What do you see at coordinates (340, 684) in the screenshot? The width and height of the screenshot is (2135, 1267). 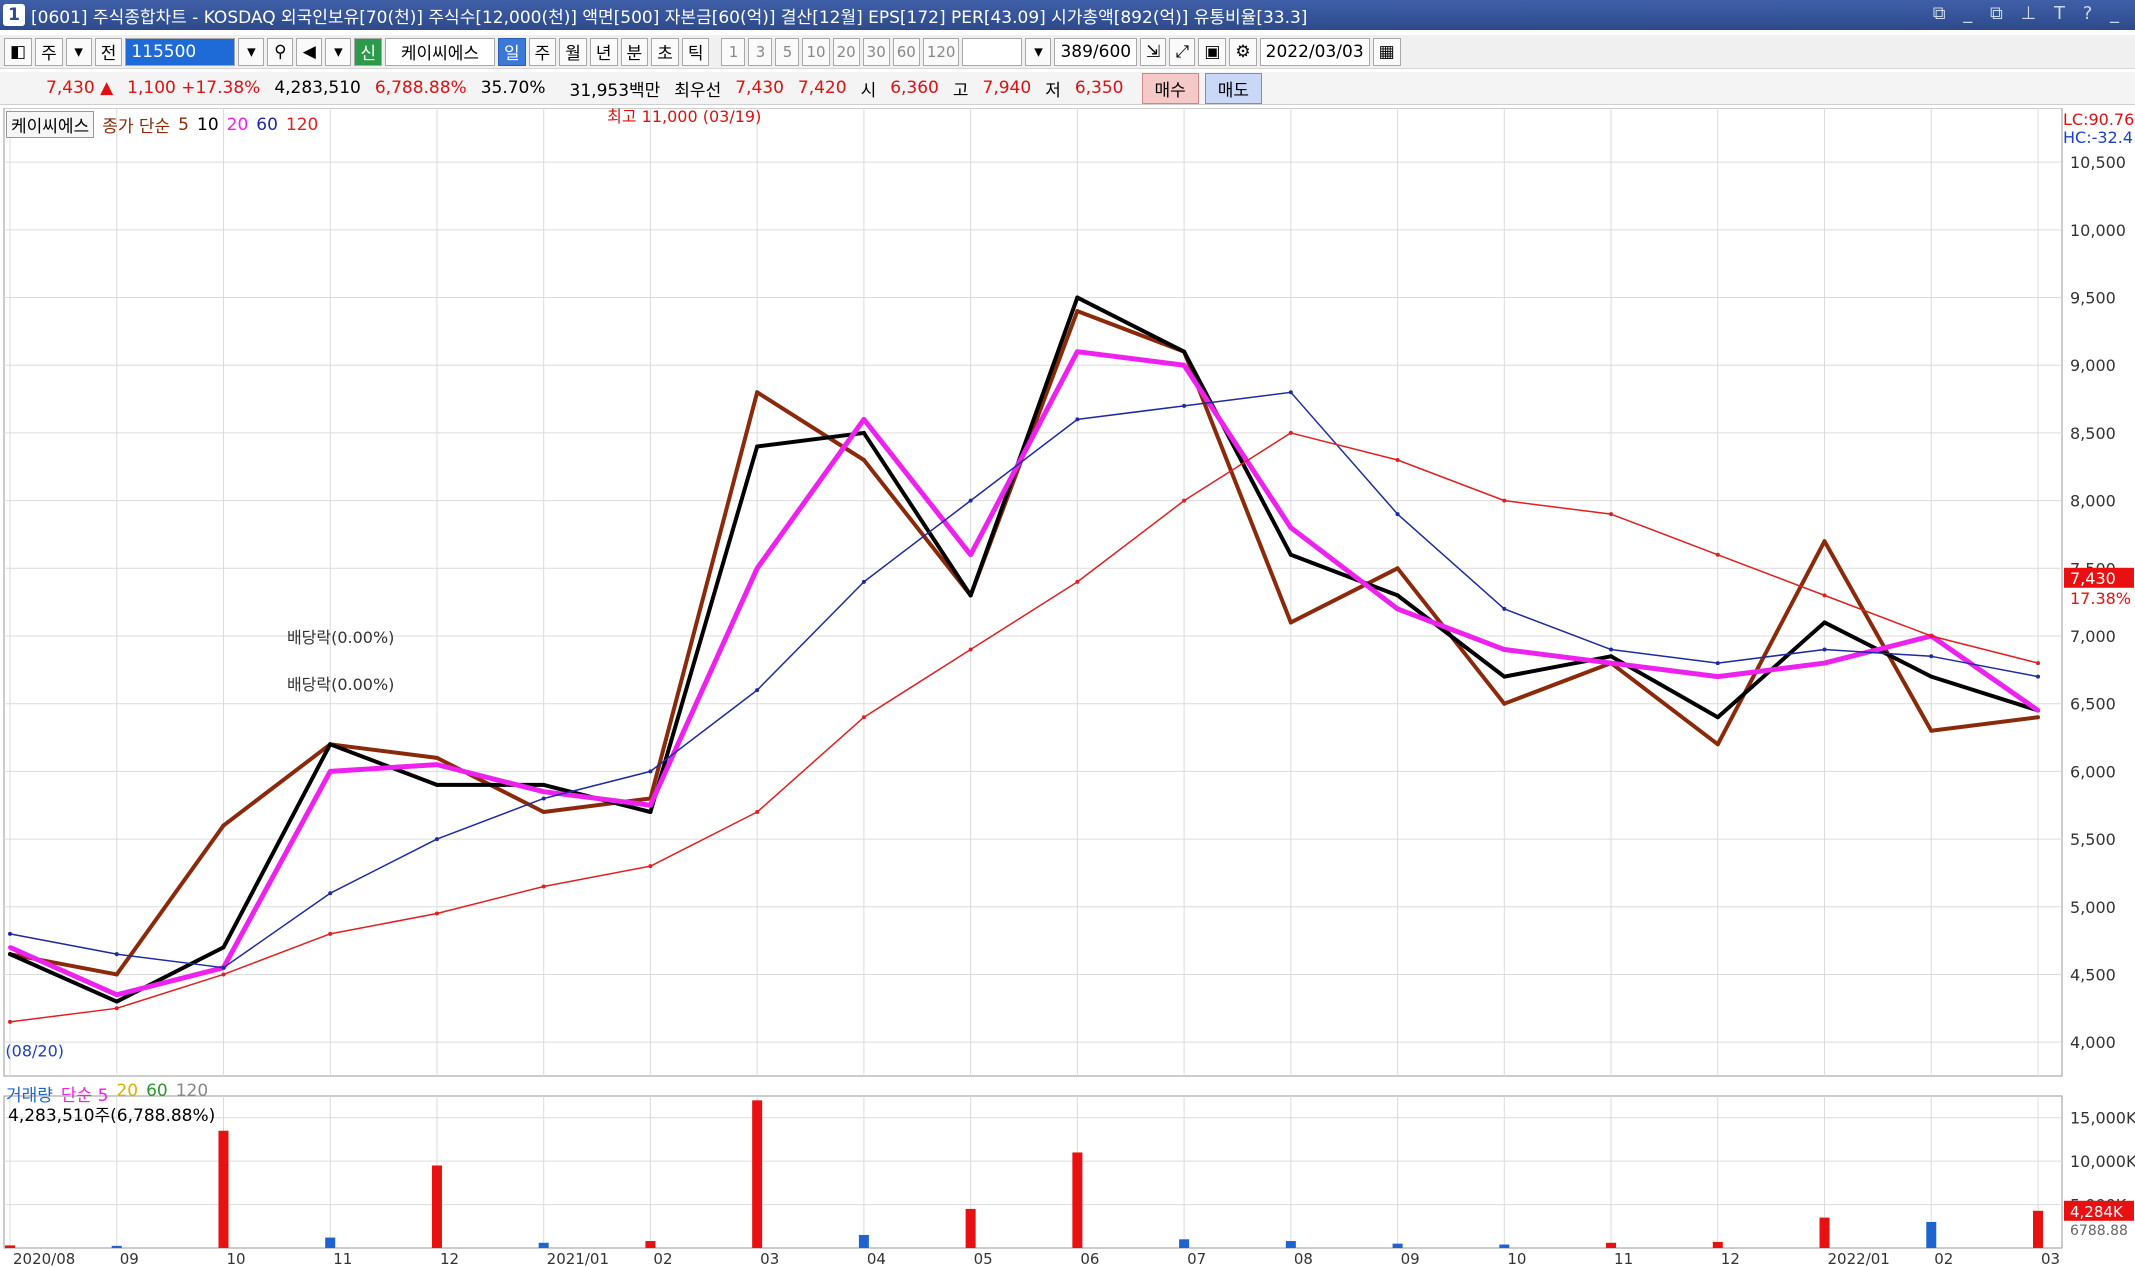 I see `chart-annotation: 배당락(0.00%)` at bounding box center [340, 684].